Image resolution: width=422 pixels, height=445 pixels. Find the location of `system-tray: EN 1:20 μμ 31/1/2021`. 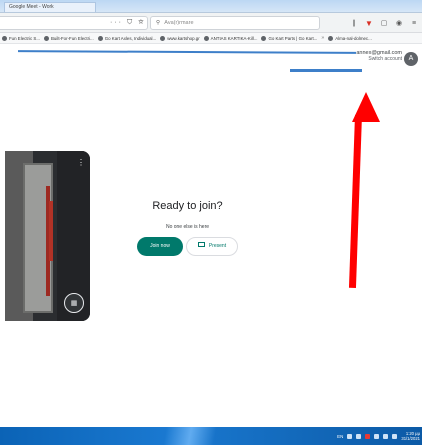

system-tray: EN 1:20 μμ 31/1/2021 is located at coordinates (378, 436).